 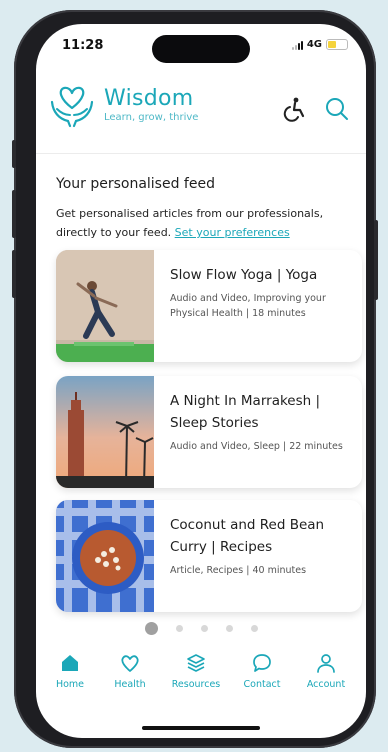 I want to click on tab-contact: Contact, so click(x=262, y=671).